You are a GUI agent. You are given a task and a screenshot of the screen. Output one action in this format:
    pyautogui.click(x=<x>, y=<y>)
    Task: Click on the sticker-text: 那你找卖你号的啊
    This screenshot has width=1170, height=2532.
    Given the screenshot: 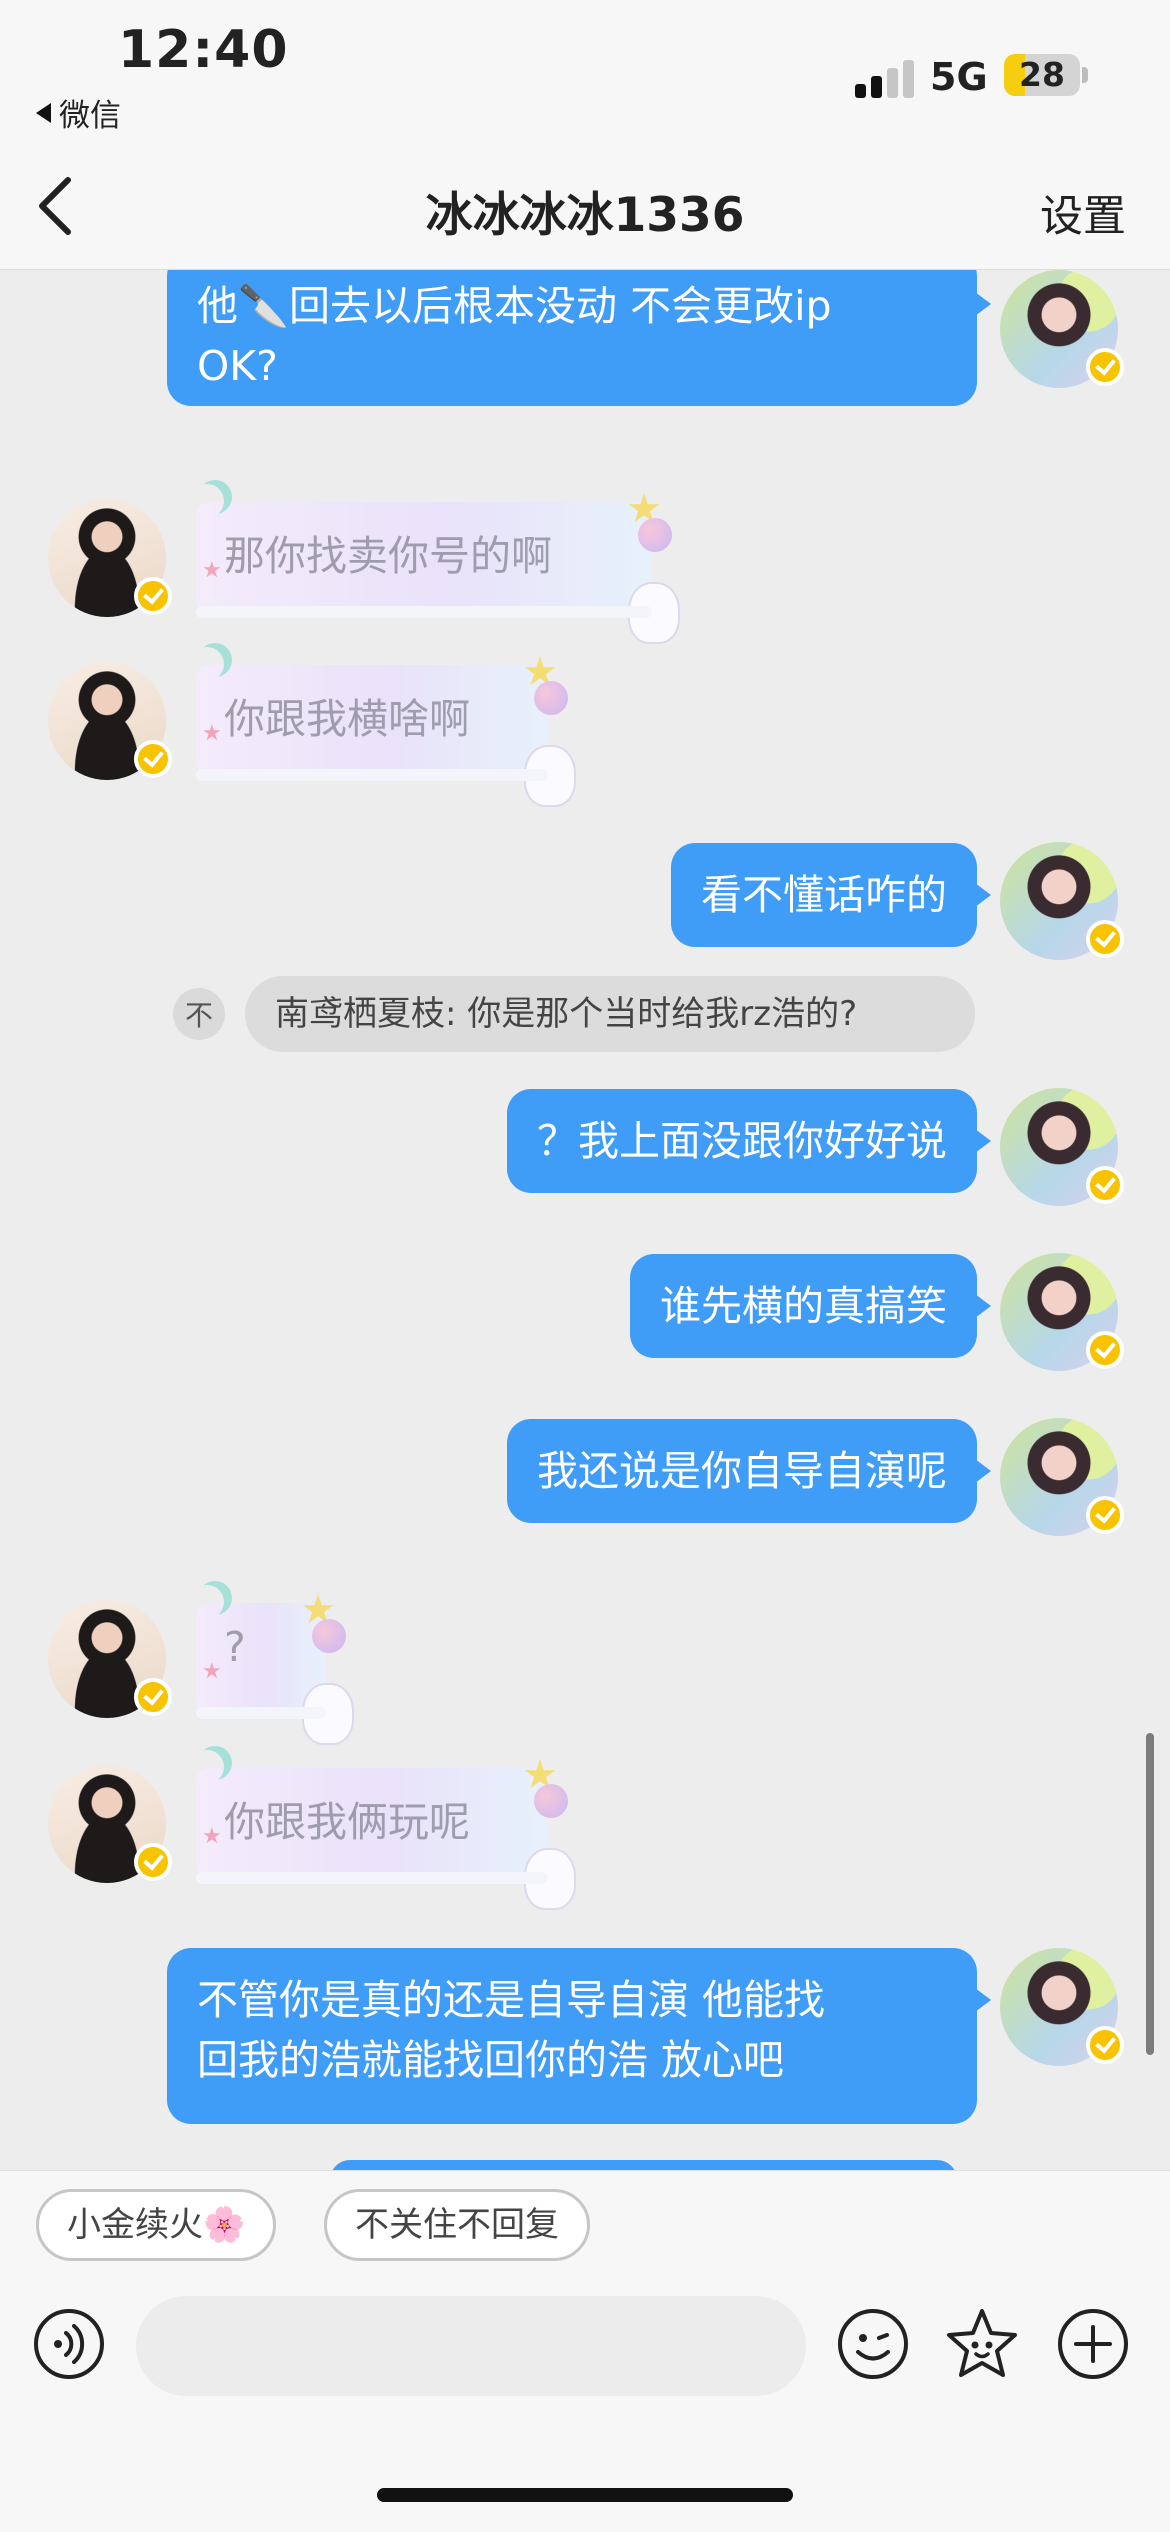 What is the action you would take?
    pyautogui.click(x=388, y=556)
    